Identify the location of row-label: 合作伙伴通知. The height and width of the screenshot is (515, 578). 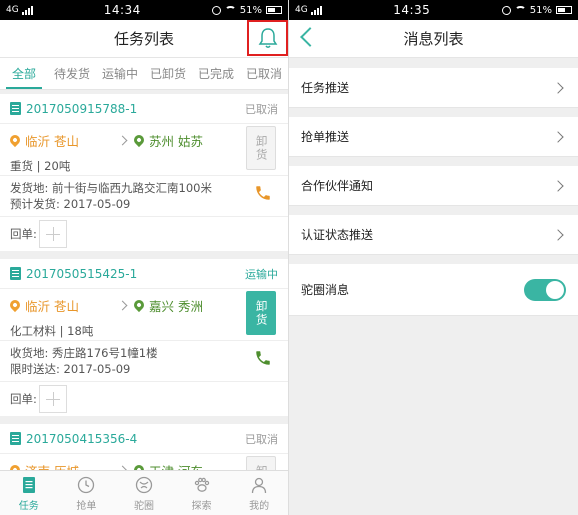
(337, 186).